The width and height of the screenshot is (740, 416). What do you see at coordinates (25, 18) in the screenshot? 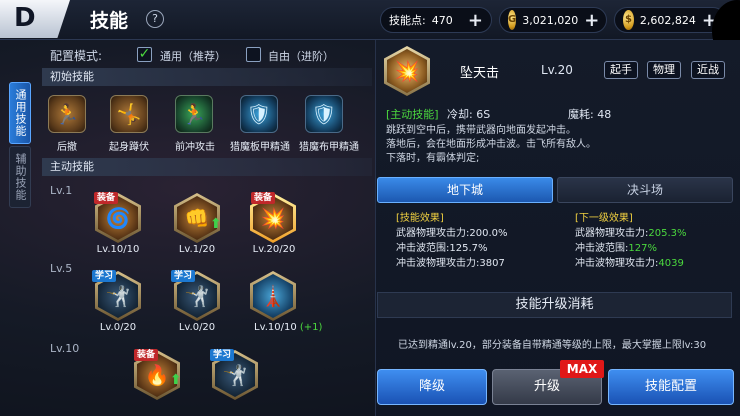
I see `back-icon: D` at bounding box center [25, 18].